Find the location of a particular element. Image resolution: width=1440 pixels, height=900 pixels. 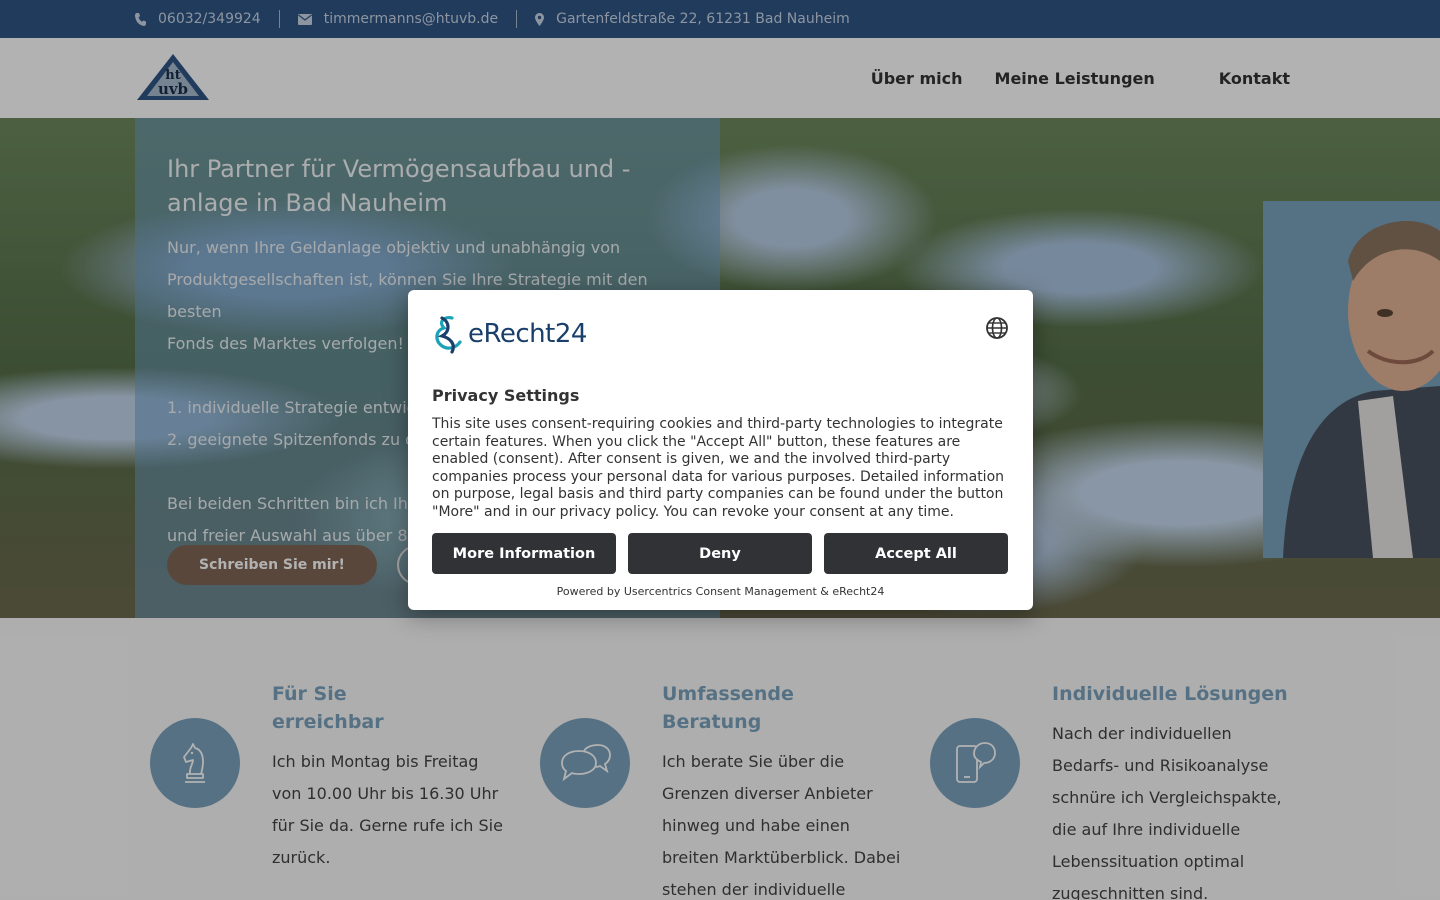

accept-all-button: Accept All is located at coordinates (916, 553).